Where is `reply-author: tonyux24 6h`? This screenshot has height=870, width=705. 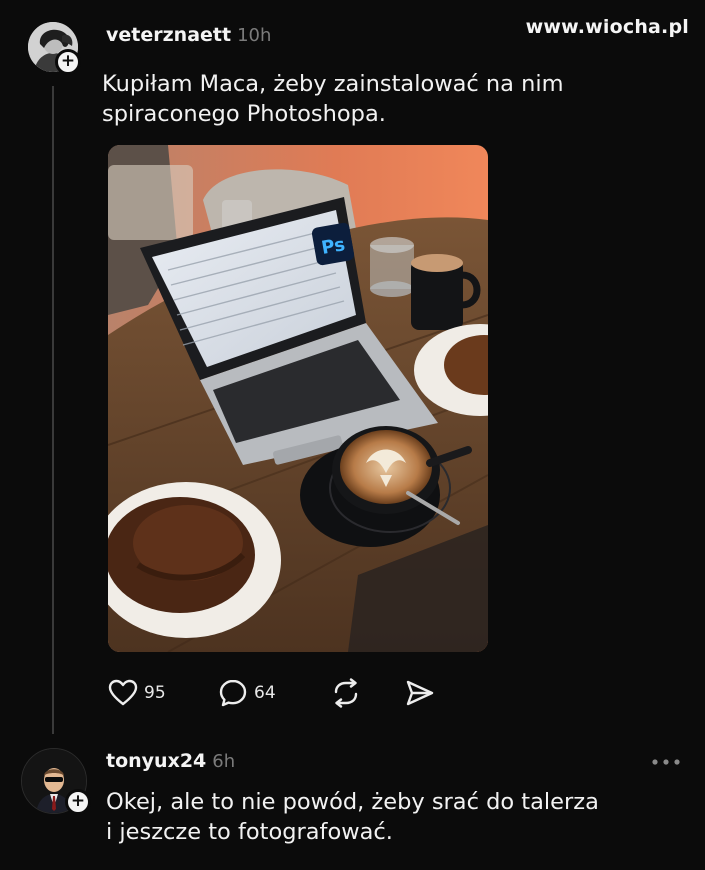
reply-author: tonyux24 6h is located at coordinates (170, 761).